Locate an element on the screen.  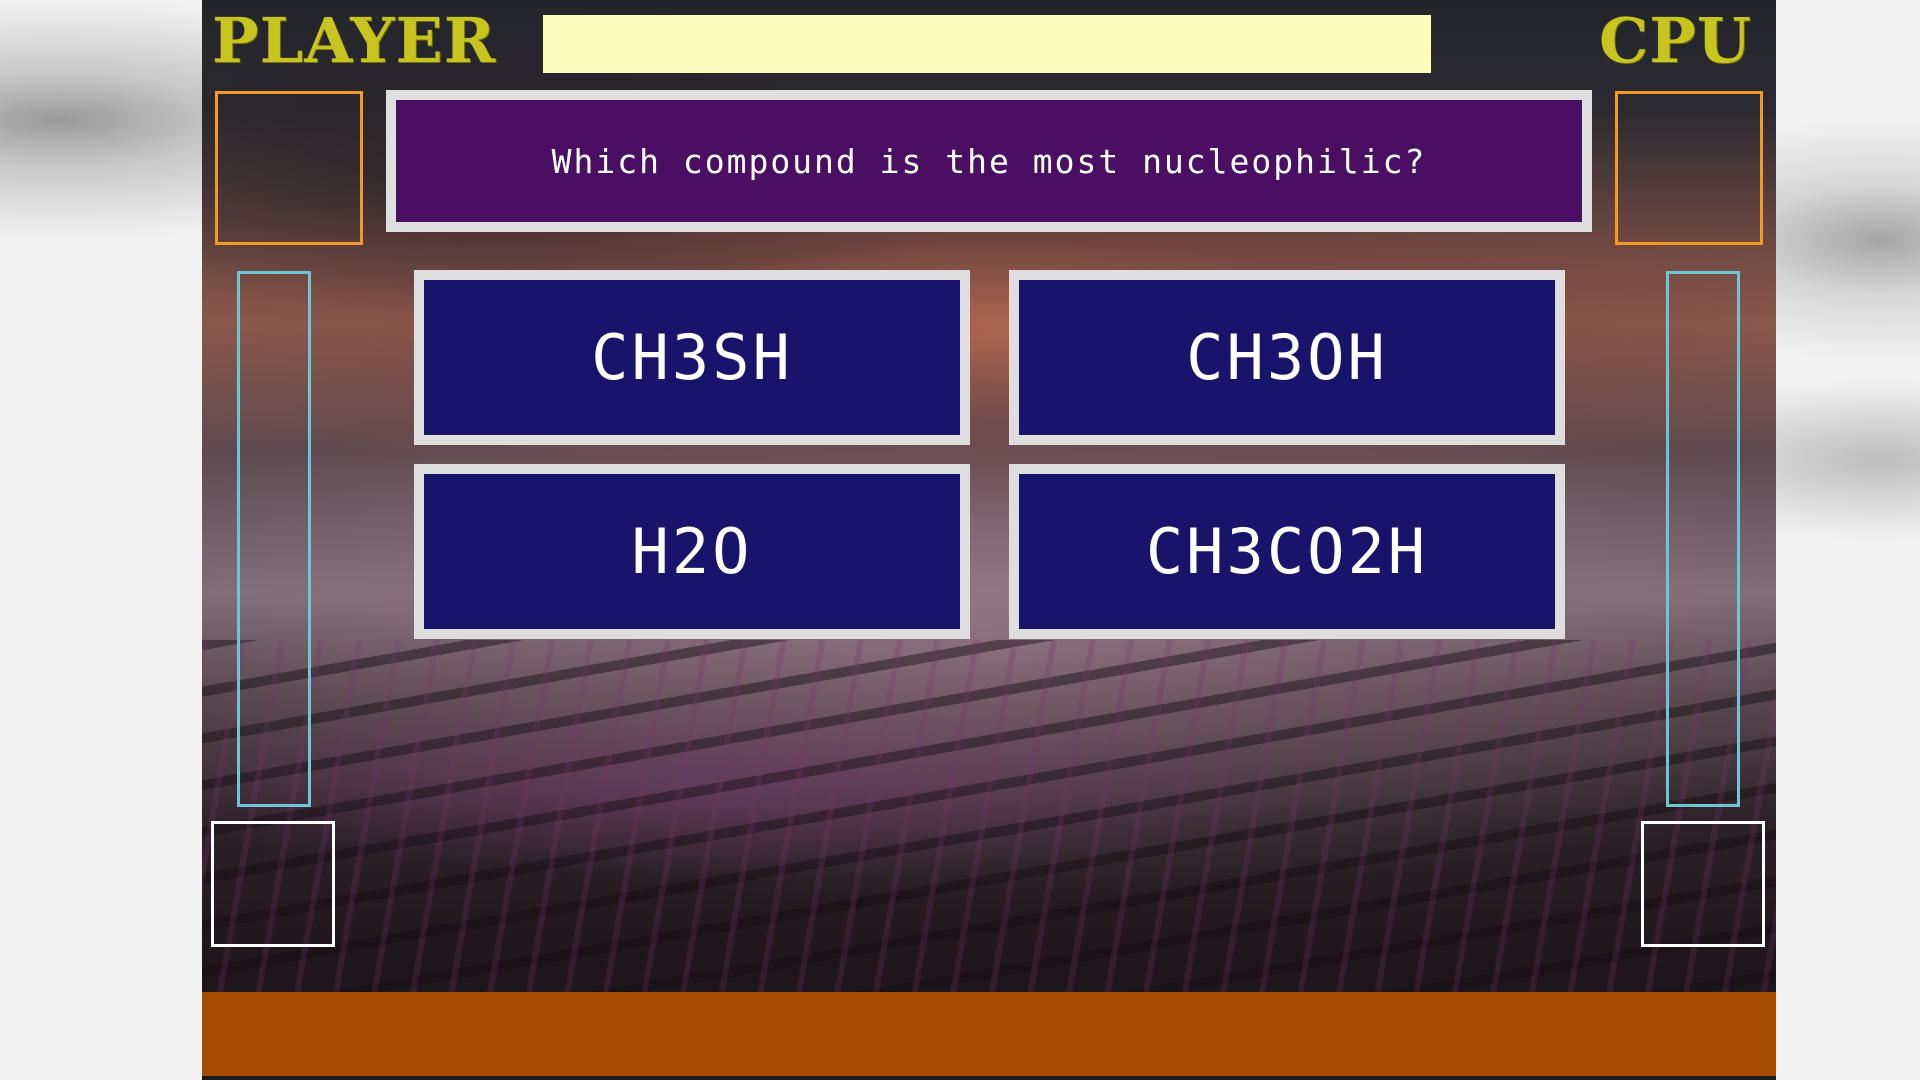
player-item-slot is located at coordinates (273, 884).